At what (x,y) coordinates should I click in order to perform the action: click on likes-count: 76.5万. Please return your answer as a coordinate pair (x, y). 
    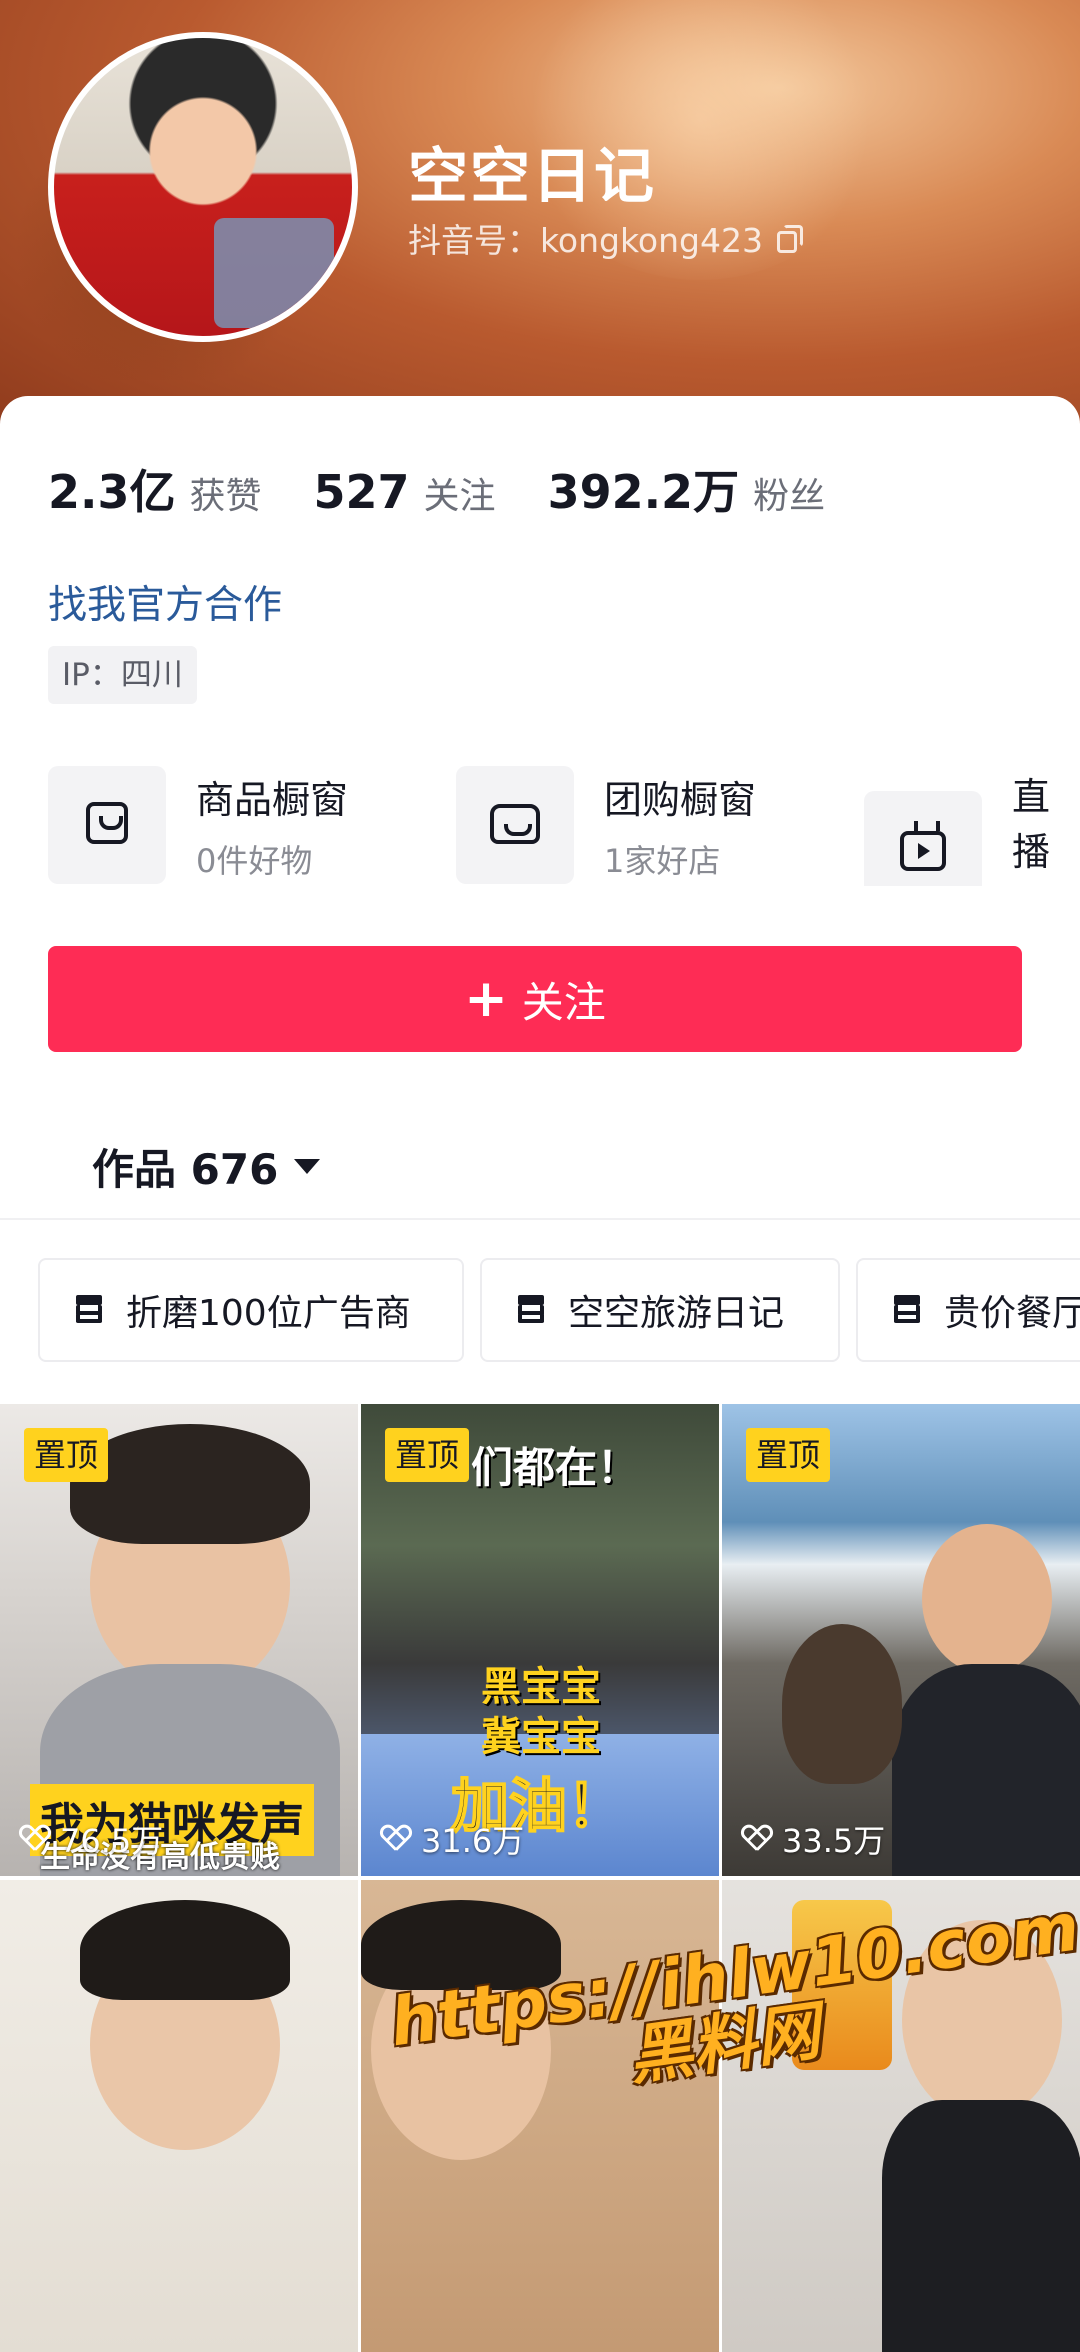
    Looking at the image, I should click on (91, 1839).